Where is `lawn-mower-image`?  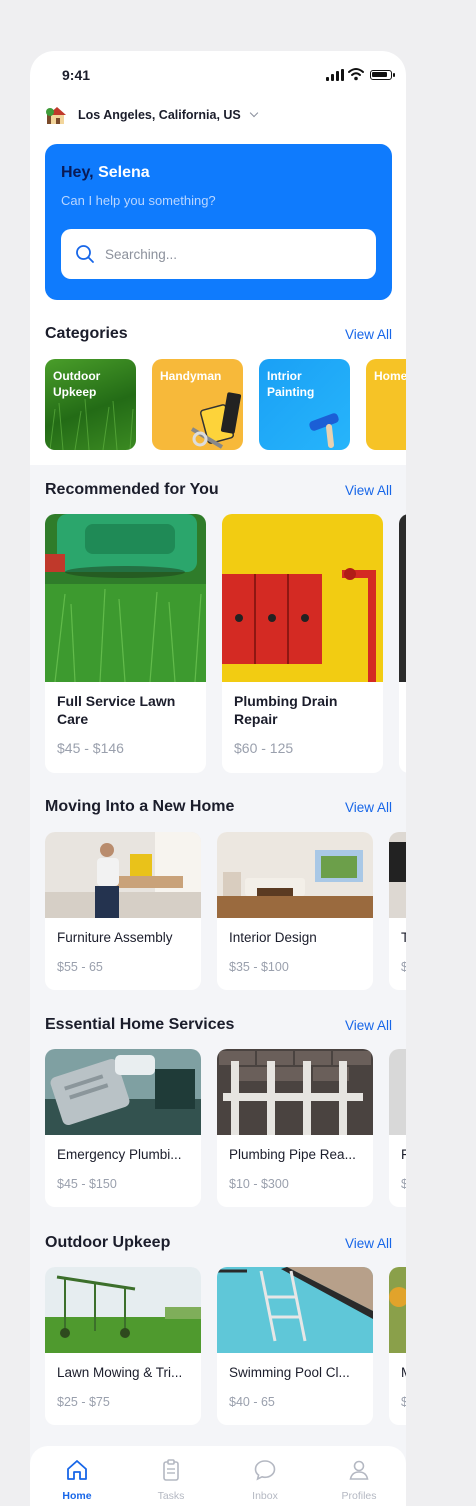 lawn-mower-image is located at coordinates (125, 598).